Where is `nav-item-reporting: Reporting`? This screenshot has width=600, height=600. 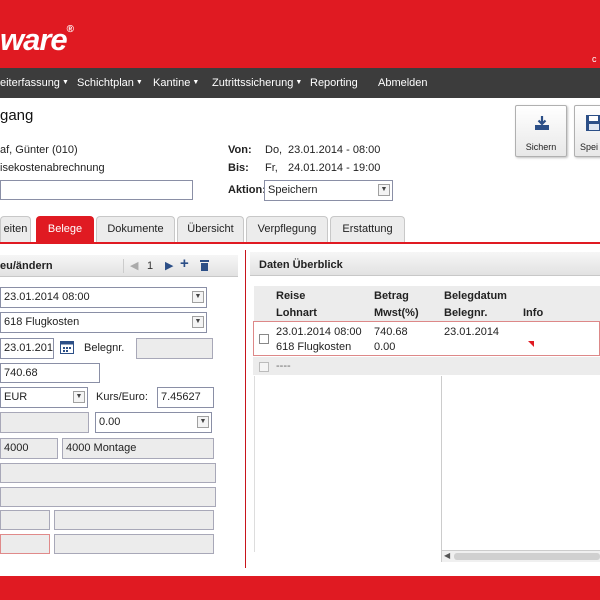
nav-item-reporting: Reporting is located at coordinates (334, 83).